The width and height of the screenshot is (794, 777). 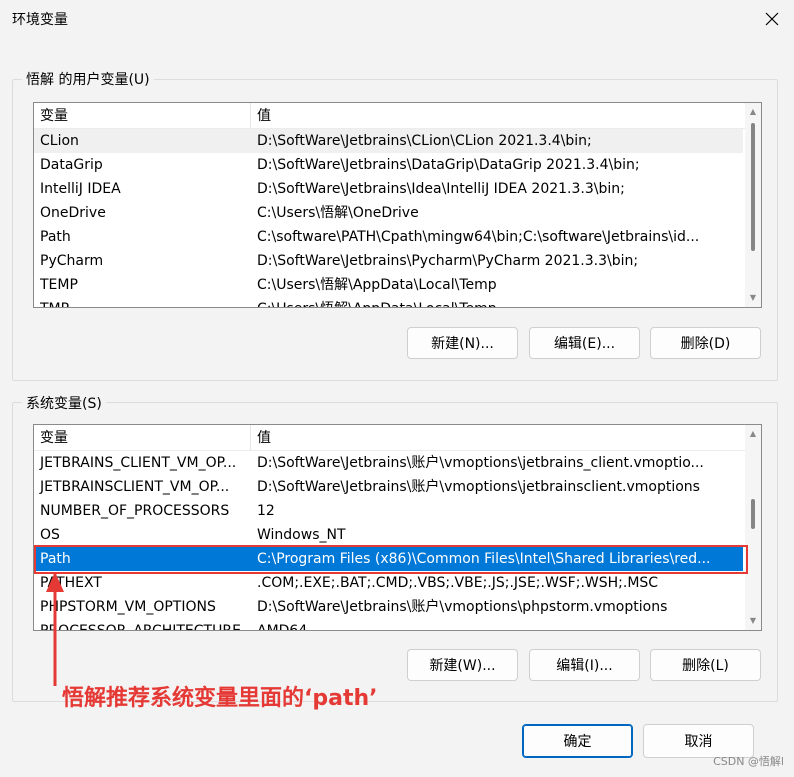 I want to click on system-vars-header: 变量 值, so click(x=397, y=438).